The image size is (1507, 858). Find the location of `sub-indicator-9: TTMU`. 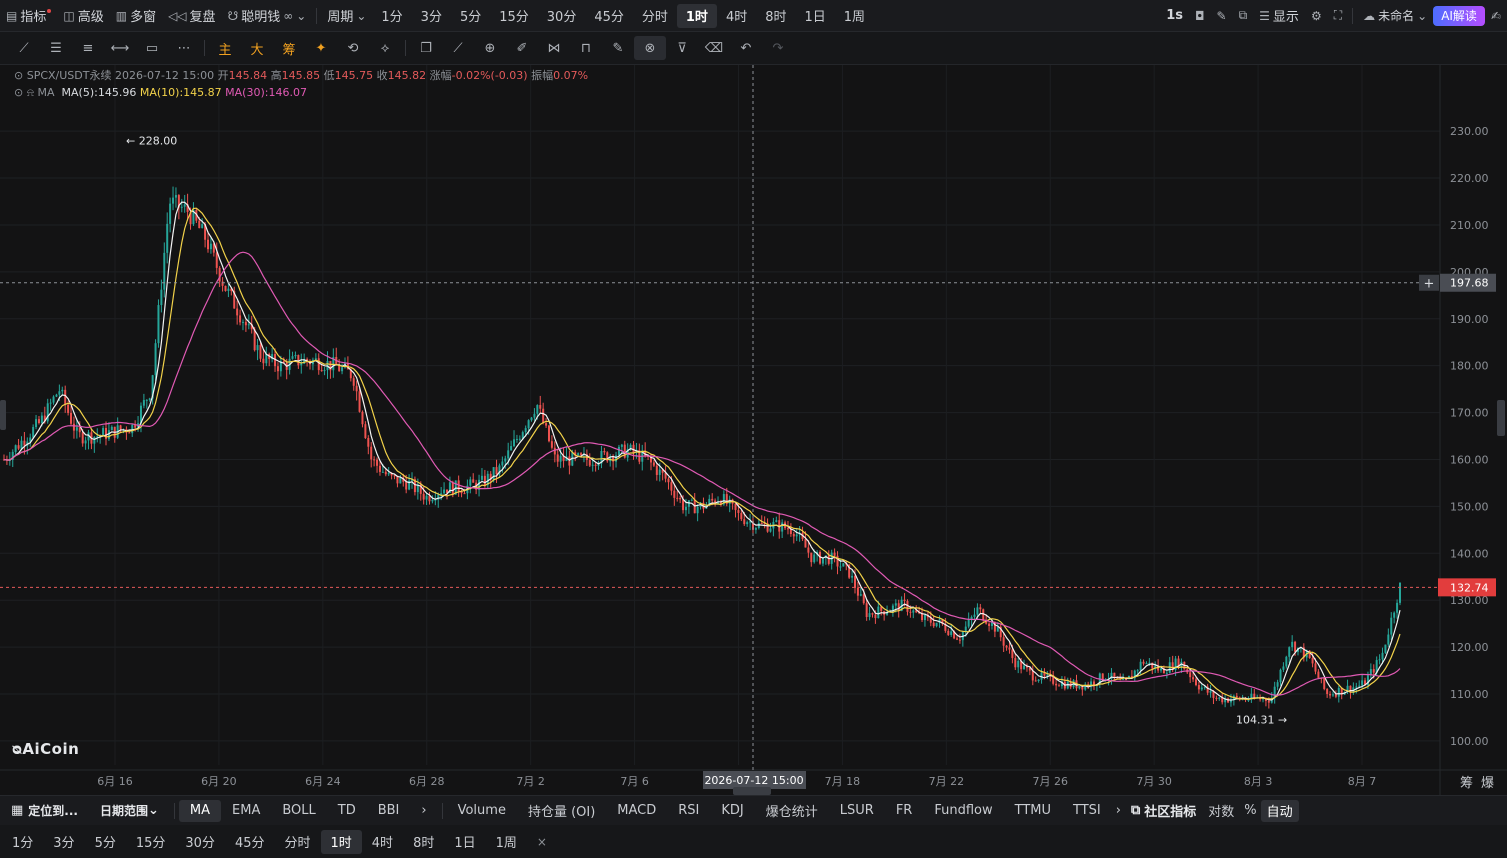

sub-indicator-9: TTMU is located at coordinates (1033, 811).